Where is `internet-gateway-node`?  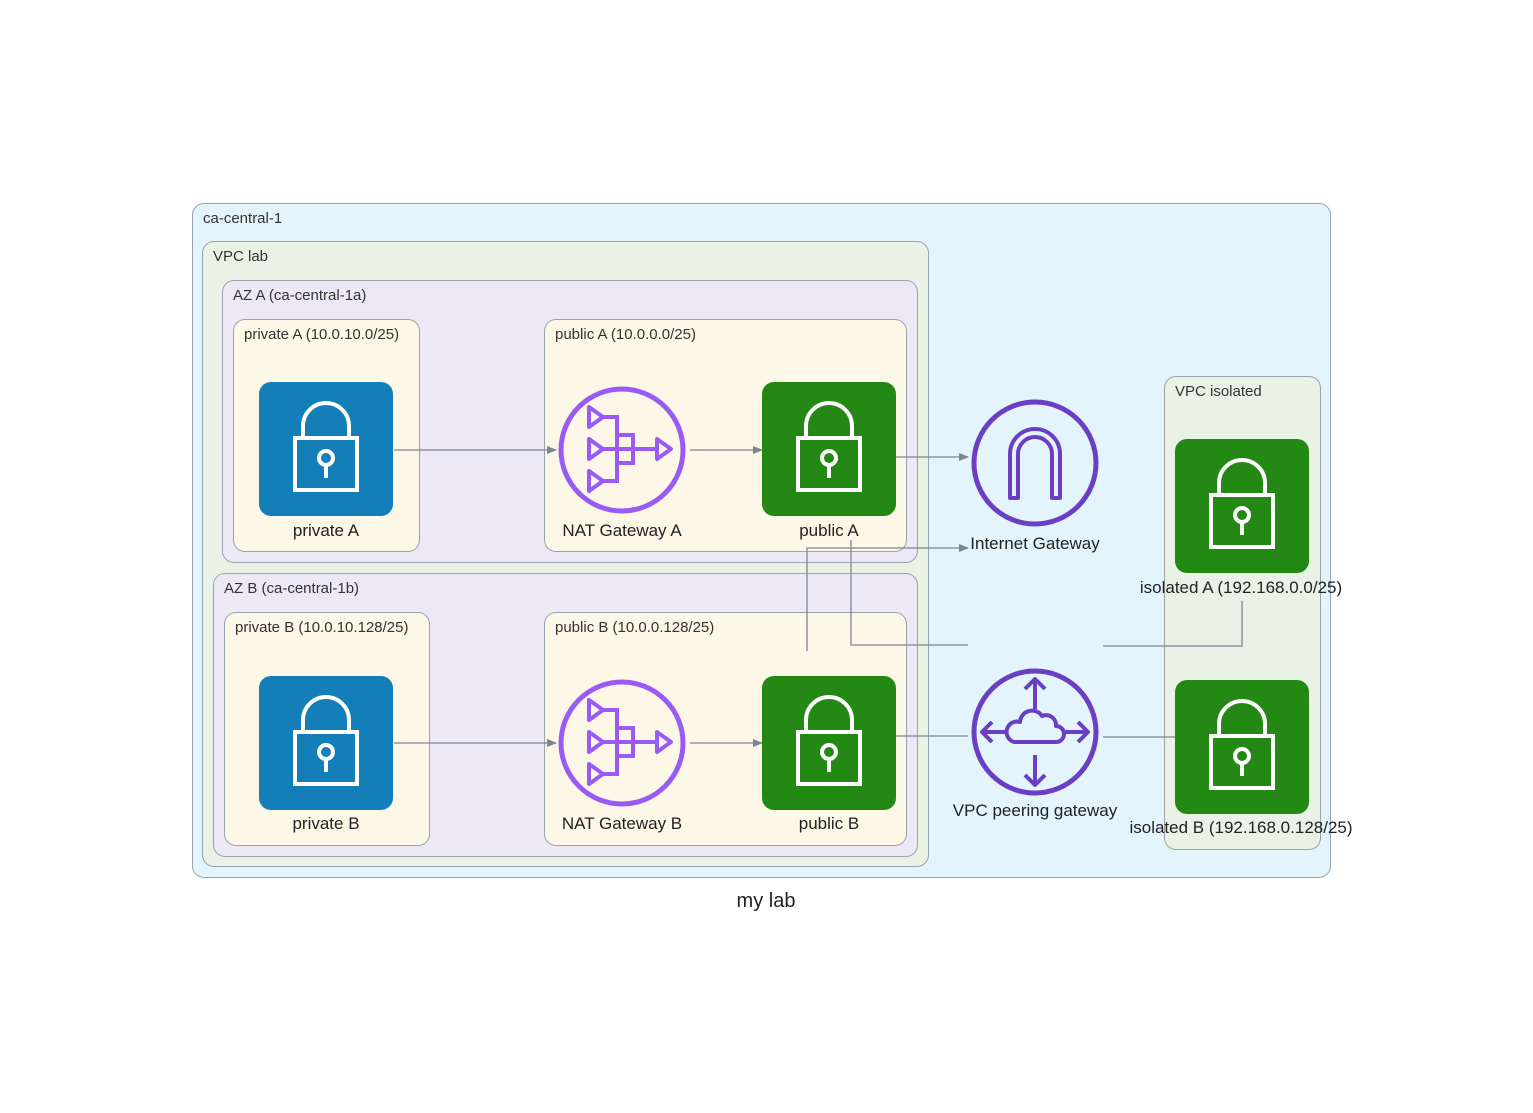
internet-gateway-node is located at coordinates (1035, 463).